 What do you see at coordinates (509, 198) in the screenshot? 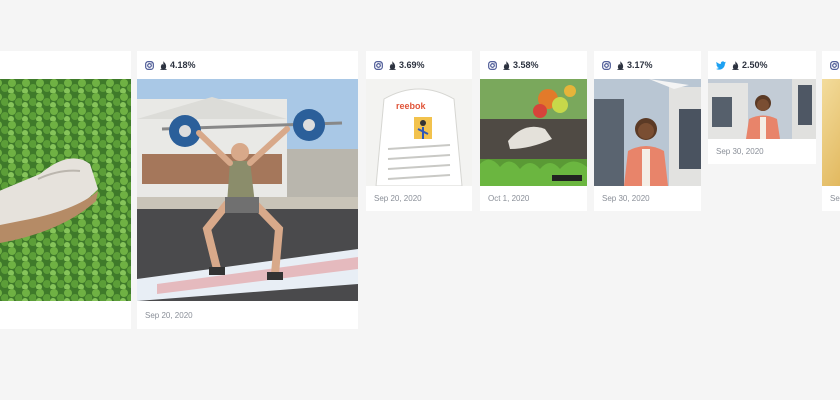
I see `post-date: Oct 1, 2020` at bounding box center [509, 198].